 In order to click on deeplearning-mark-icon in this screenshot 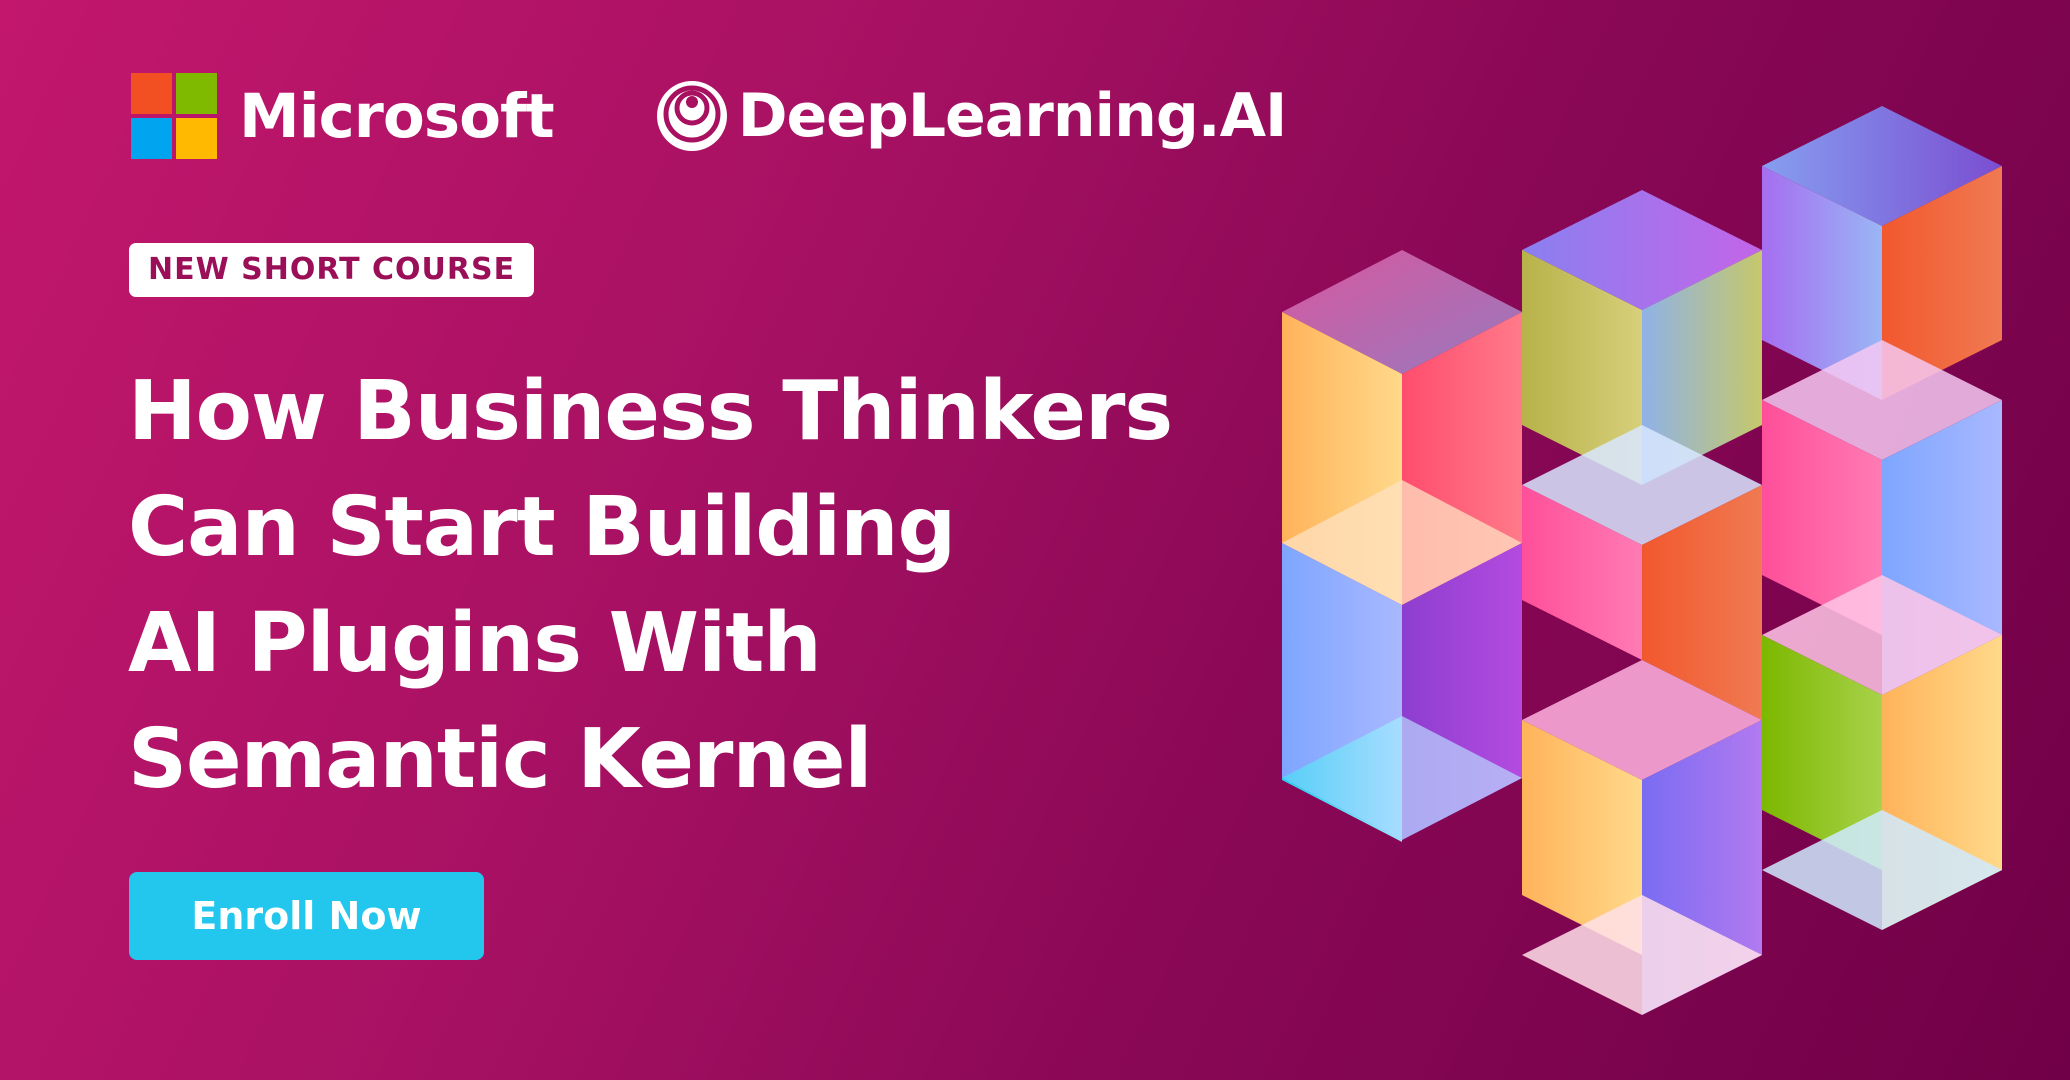, I will do `click(691, 116)`.